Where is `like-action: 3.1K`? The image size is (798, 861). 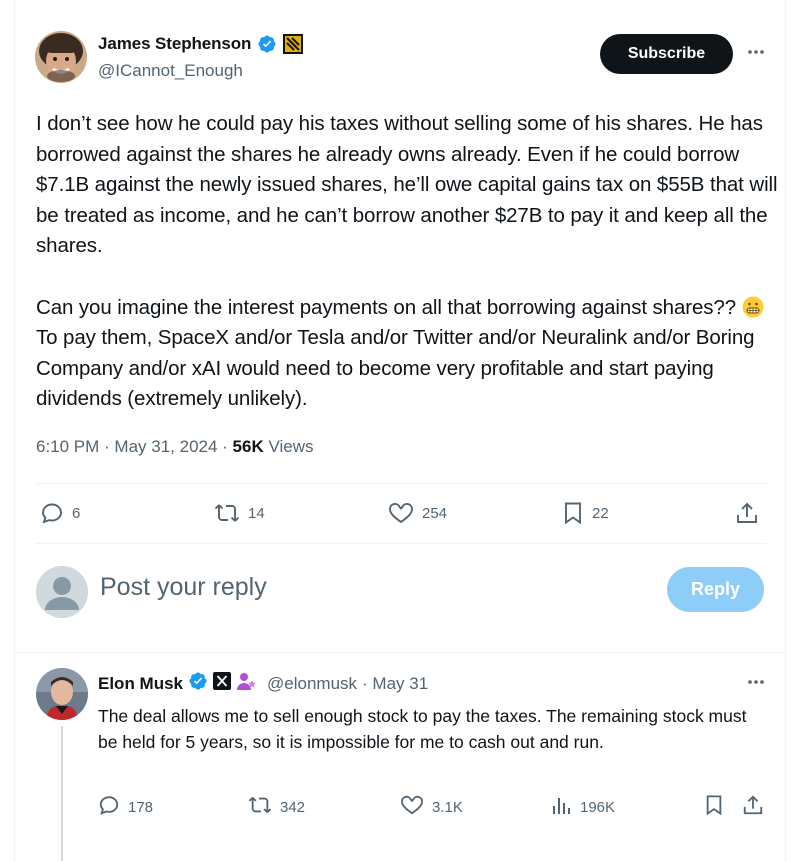 like-action: 3.1K is located at coordinates (431, 807).